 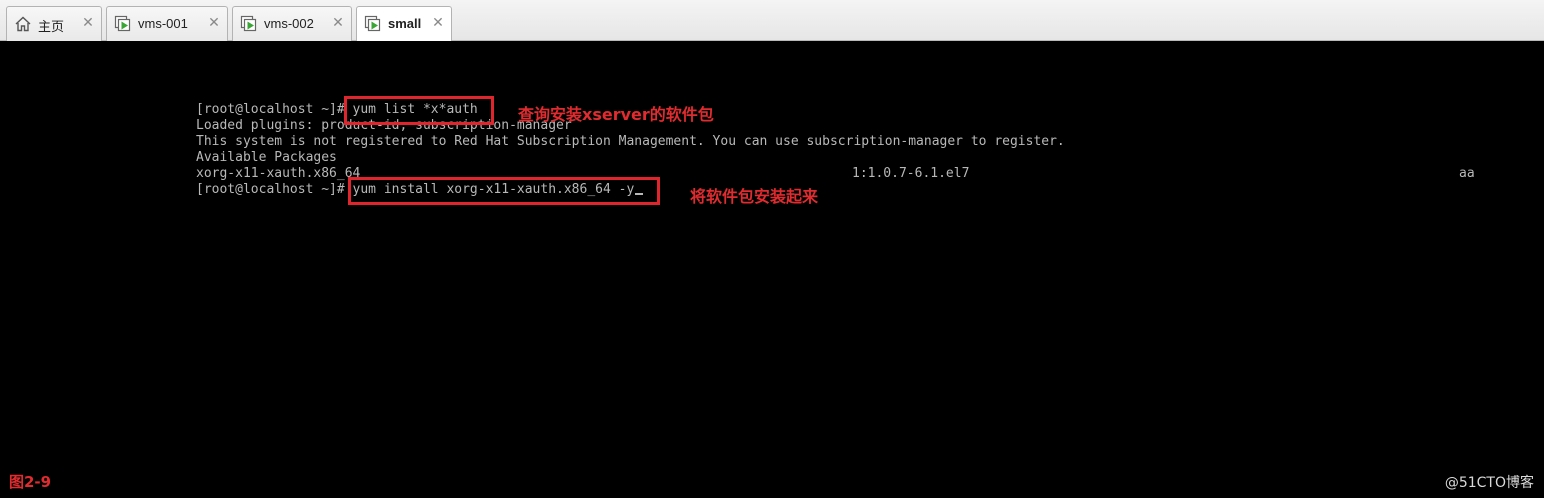 What do you see at coordinates (1467, 173) in the screenshot?
I see `package-repo: aa` at bounding box center [1467, 173].